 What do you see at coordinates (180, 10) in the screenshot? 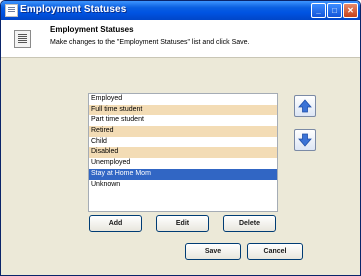
I see `title-bar: Employment Statuses _ □ ✕` at bounding box center [180, 10].